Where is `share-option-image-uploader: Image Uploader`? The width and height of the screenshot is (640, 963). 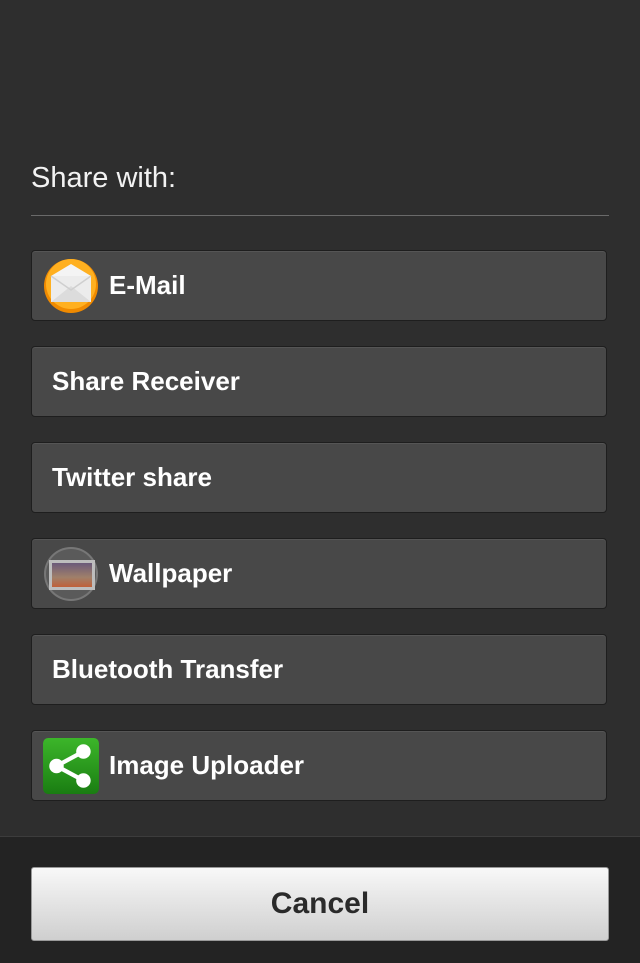
share-option-image-uploader: Image Uploader is located at coordinates (319, 765).